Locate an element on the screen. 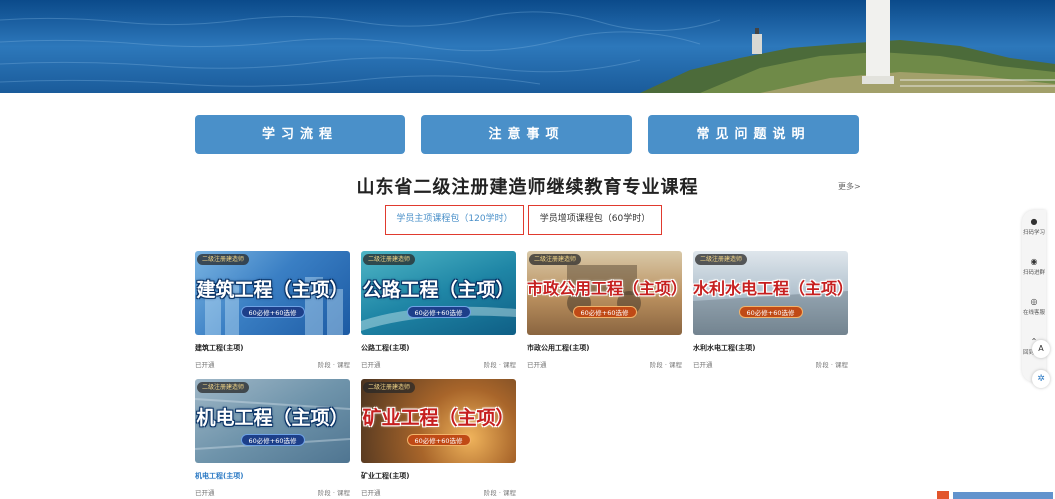  course-thumbnail: 二级注册建造师 公路工程（主项） 60必修+60选修 is located at coordinates (438, 293).